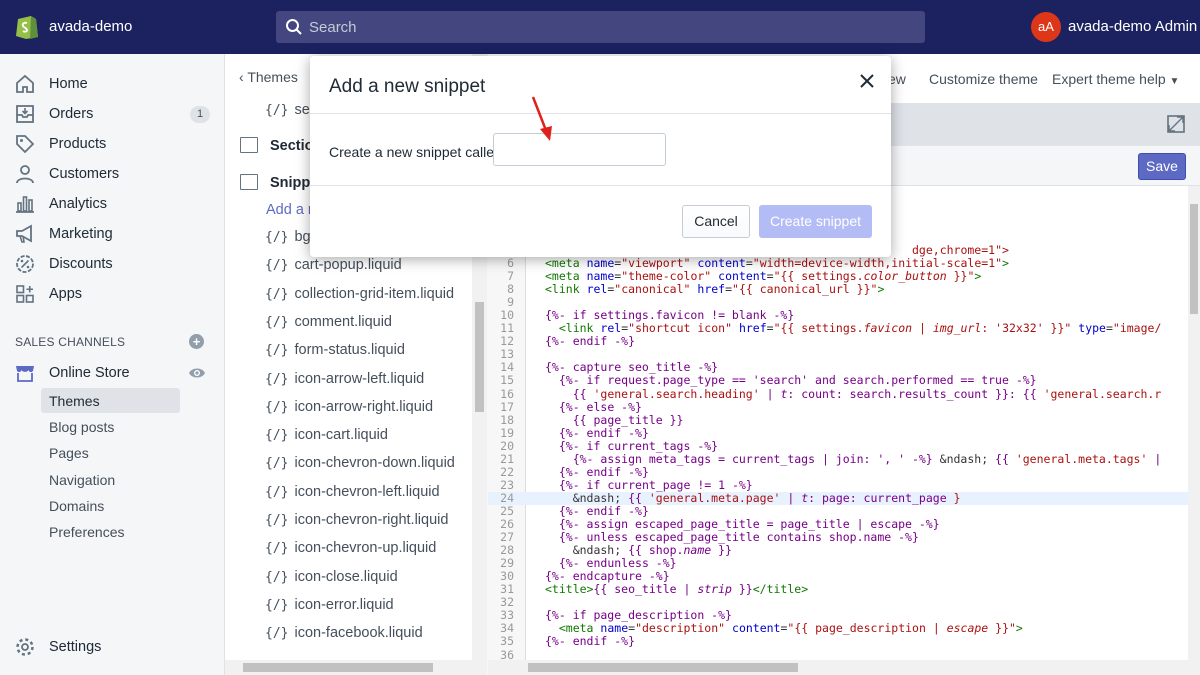  Describe the element at coordinates (541, 118) in the screenshot. I see `annotation-arrow-icon` at that location.